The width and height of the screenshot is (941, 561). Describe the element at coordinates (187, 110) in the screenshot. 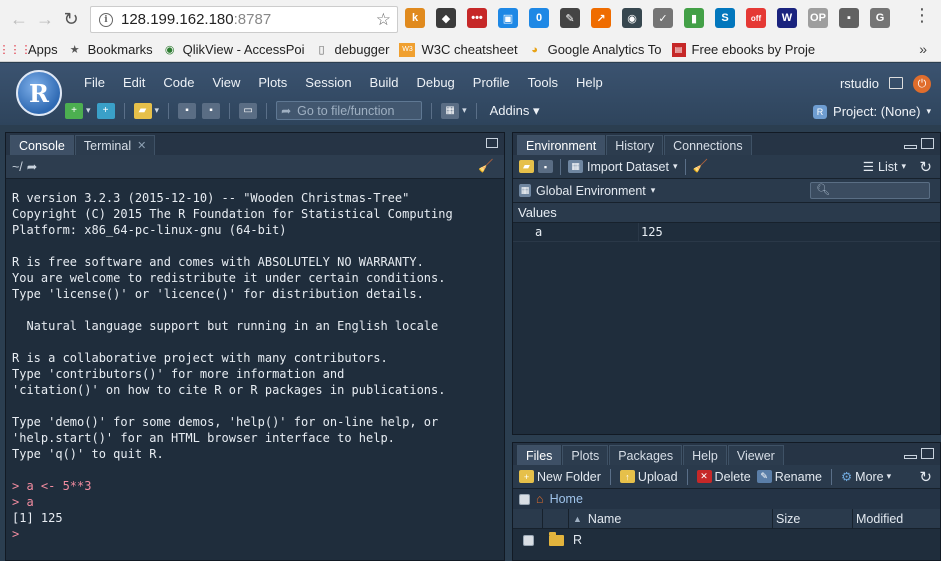

I see `save-icon: ▪` at that location.